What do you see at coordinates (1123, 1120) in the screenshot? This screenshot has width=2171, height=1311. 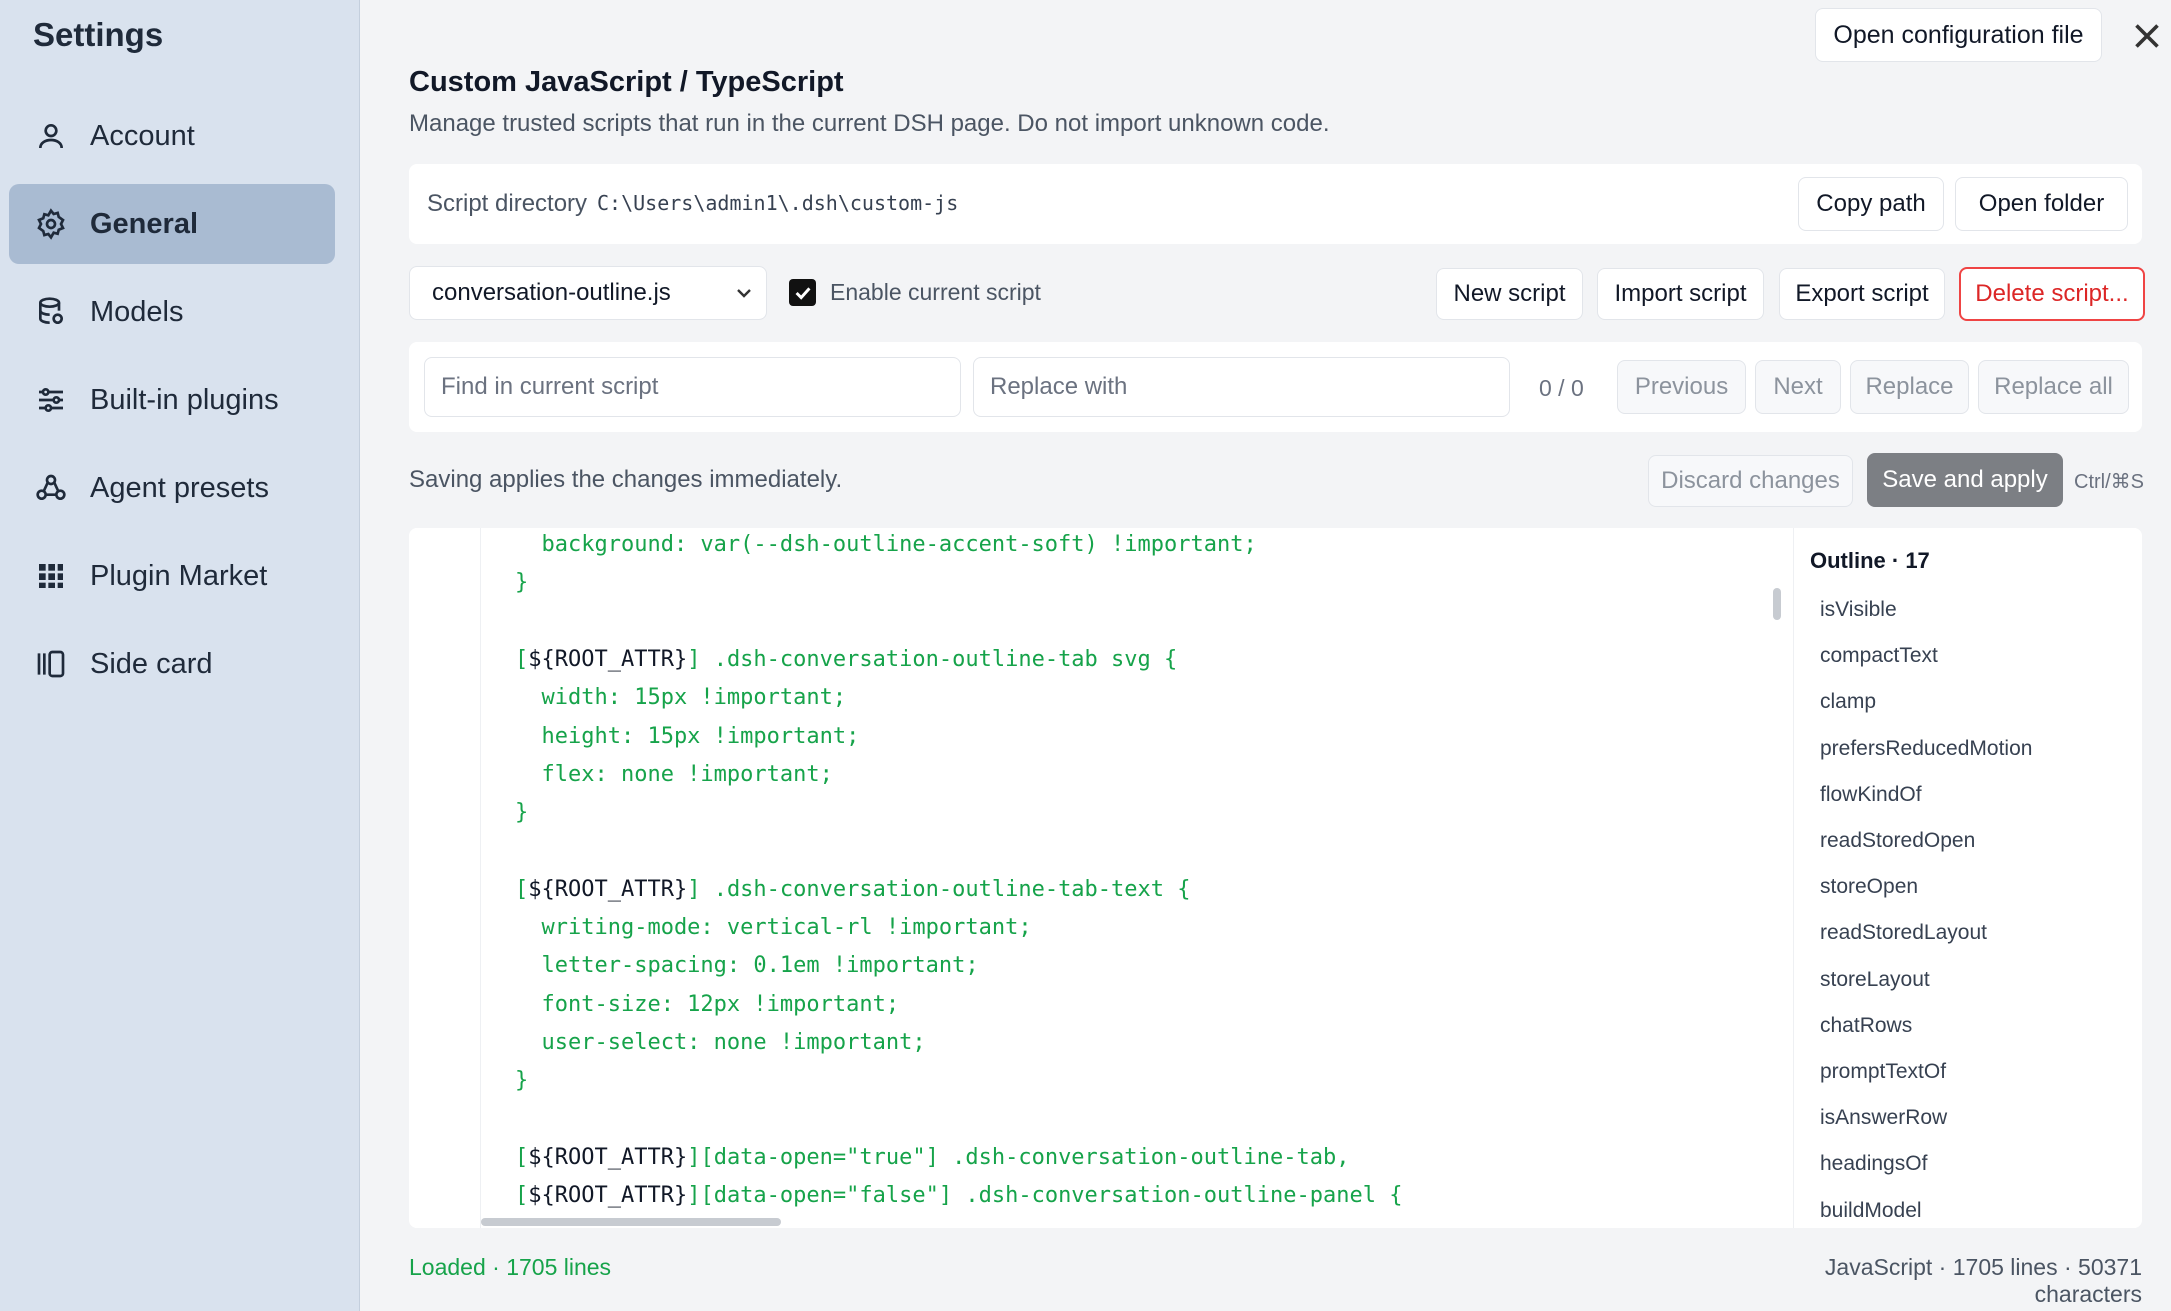 I see `code-line: 168` at bounding box center [1123, 1120].